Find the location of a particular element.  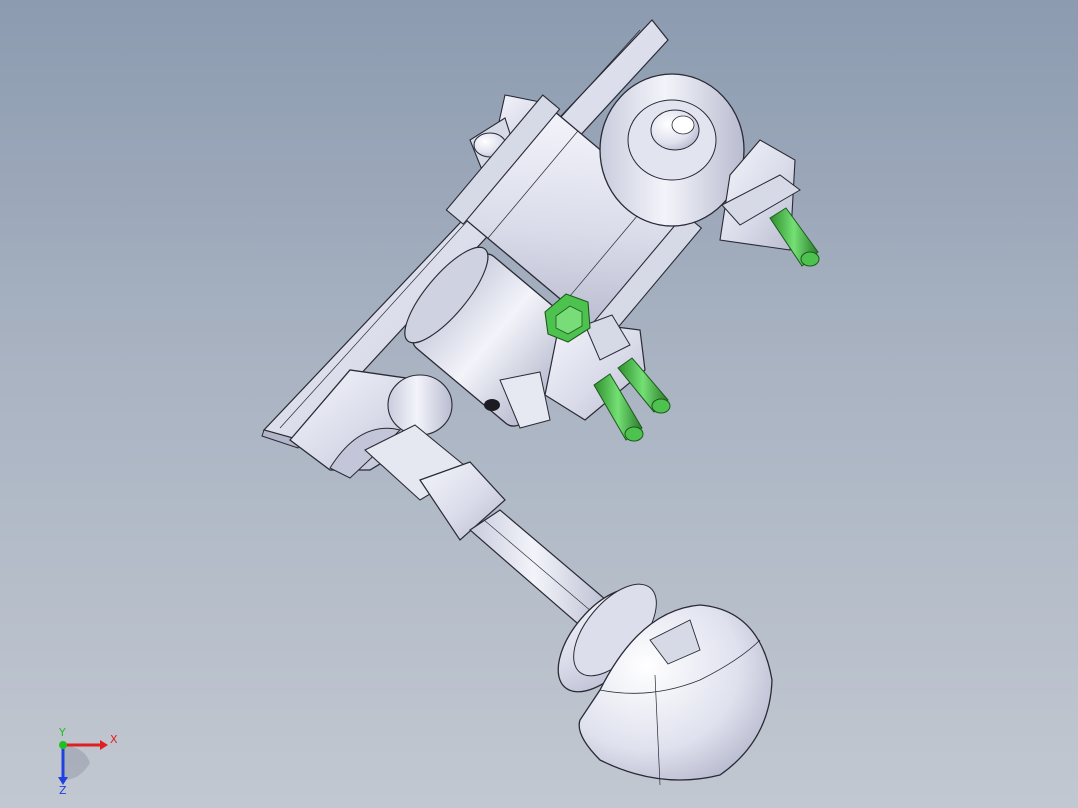

triad-shadow is located at coordinates (76, 762).